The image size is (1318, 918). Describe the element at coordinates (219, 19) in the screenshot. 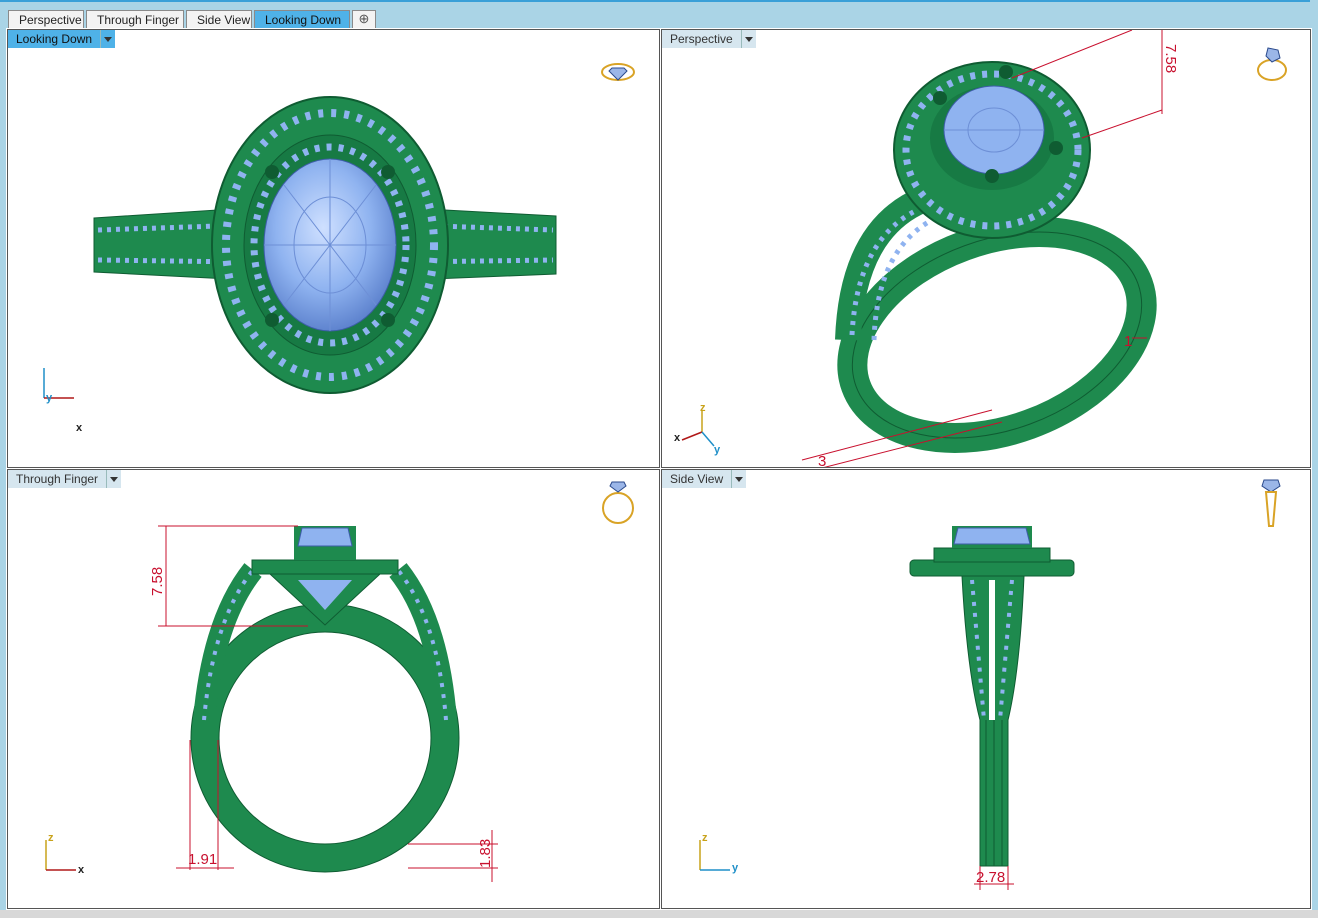

I see `tab-side-view: Side View` at that location.